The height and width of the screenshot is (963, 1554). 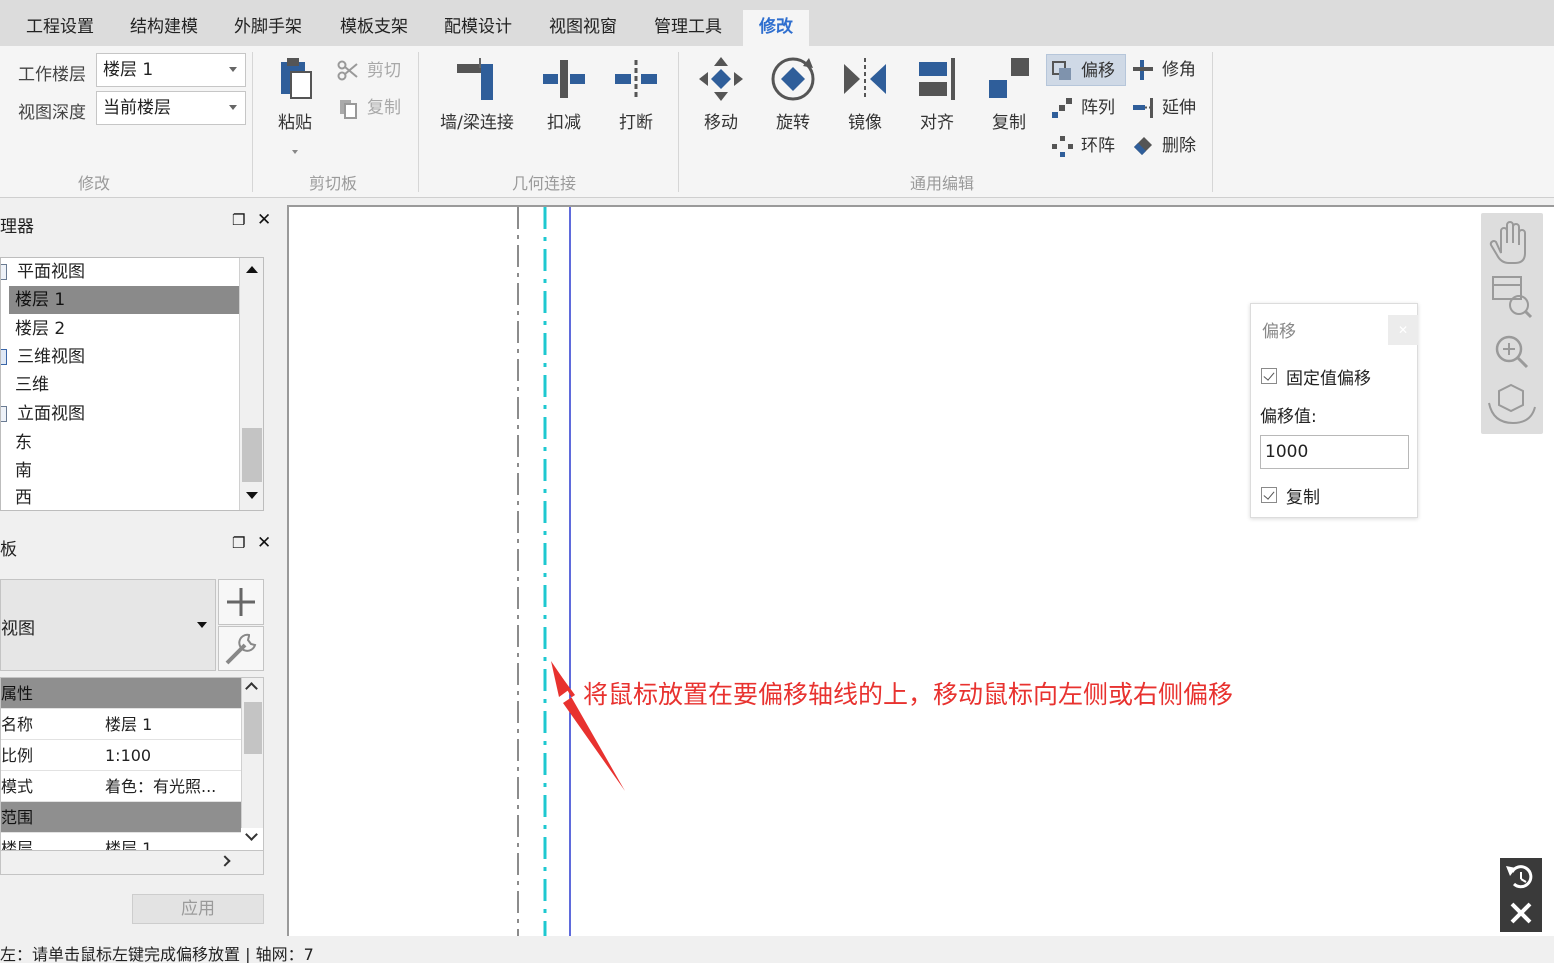 I want to click on break-button: 打断, so click(x=636, y=101).